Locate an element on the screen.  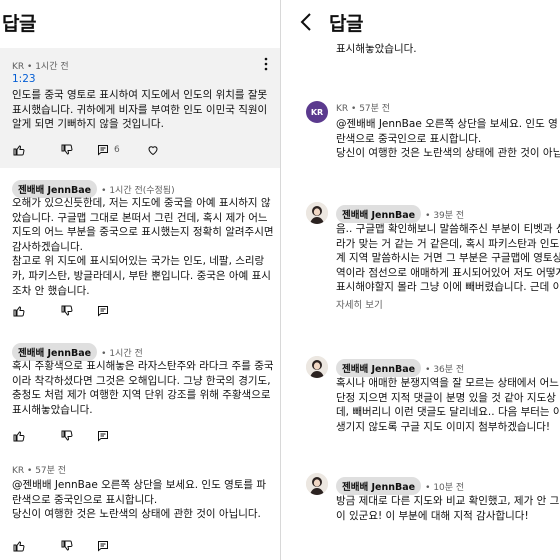
comment-line: 당신이 여행한 것은 노란색의 상태에 관한 것이 아닙 is located at coordinates (448, 153).